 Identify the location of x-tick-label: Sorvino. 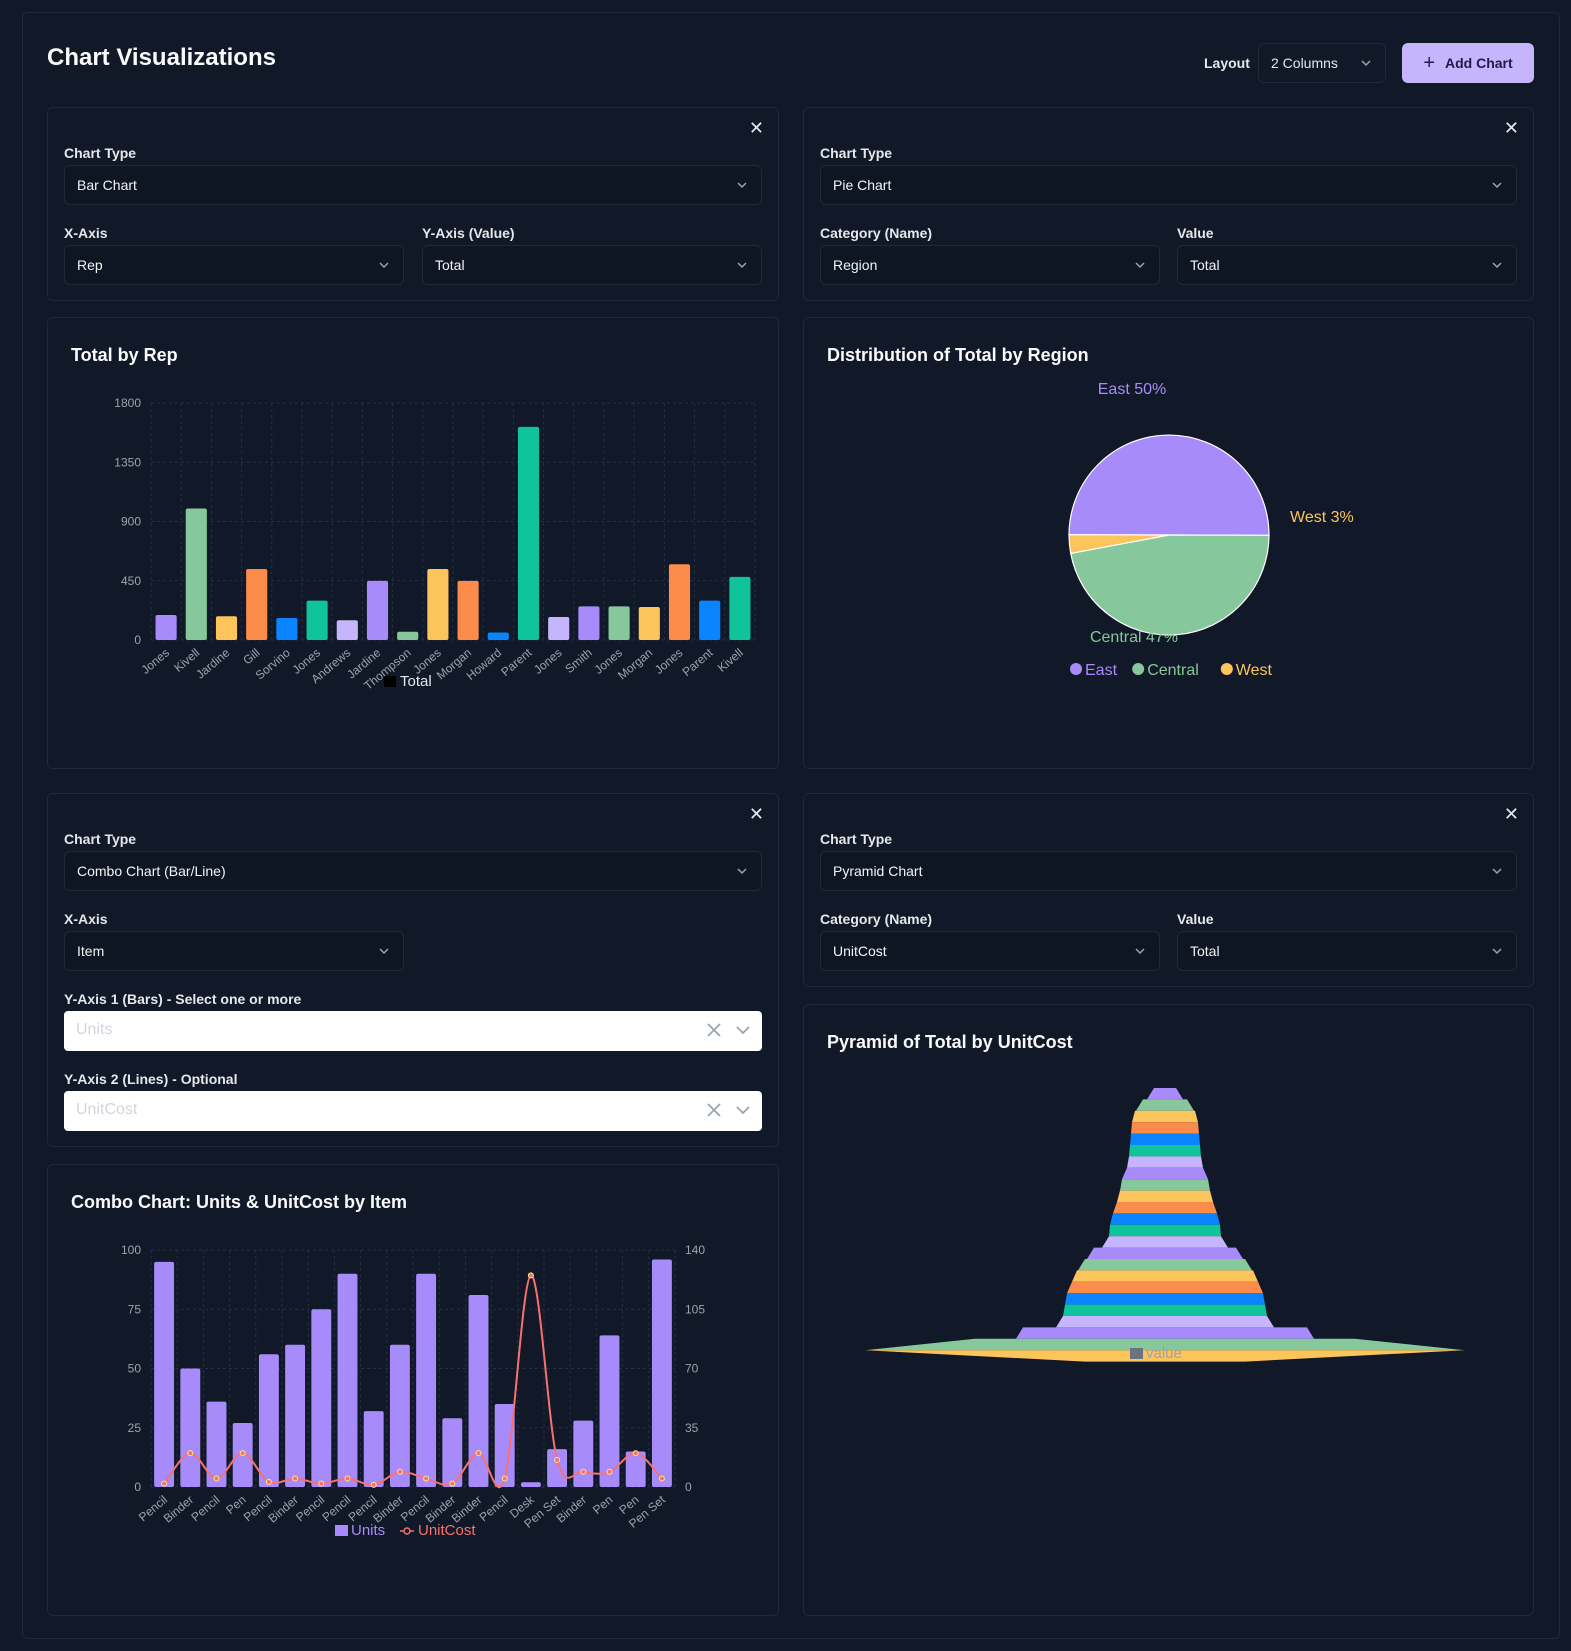
(273, 663).